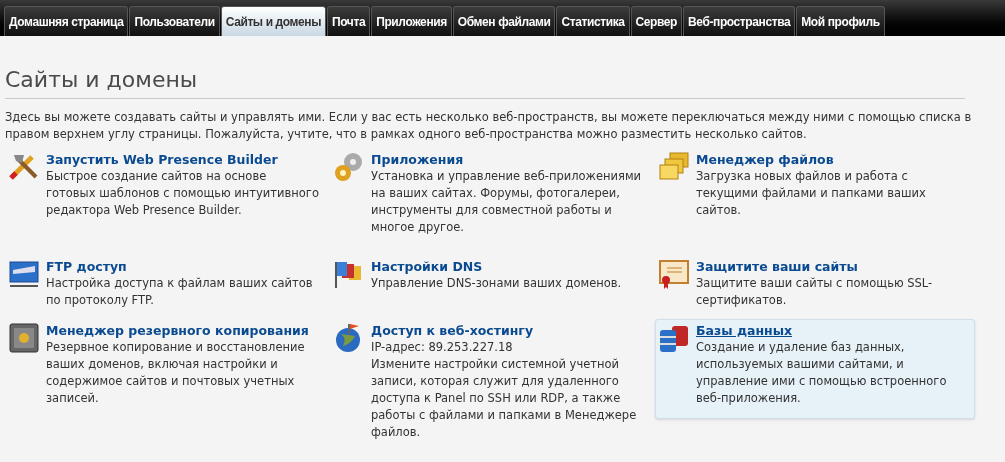 This screenshot has width=1005, height=462. What do you see at coordinates (822, 373) in the screenshot?
I see `tile-description: Создание и удаление баз данных, используемых вашими сайтами, и управление ими с помощью встроенного веб-приложения.` at bounding box center [822, 373].